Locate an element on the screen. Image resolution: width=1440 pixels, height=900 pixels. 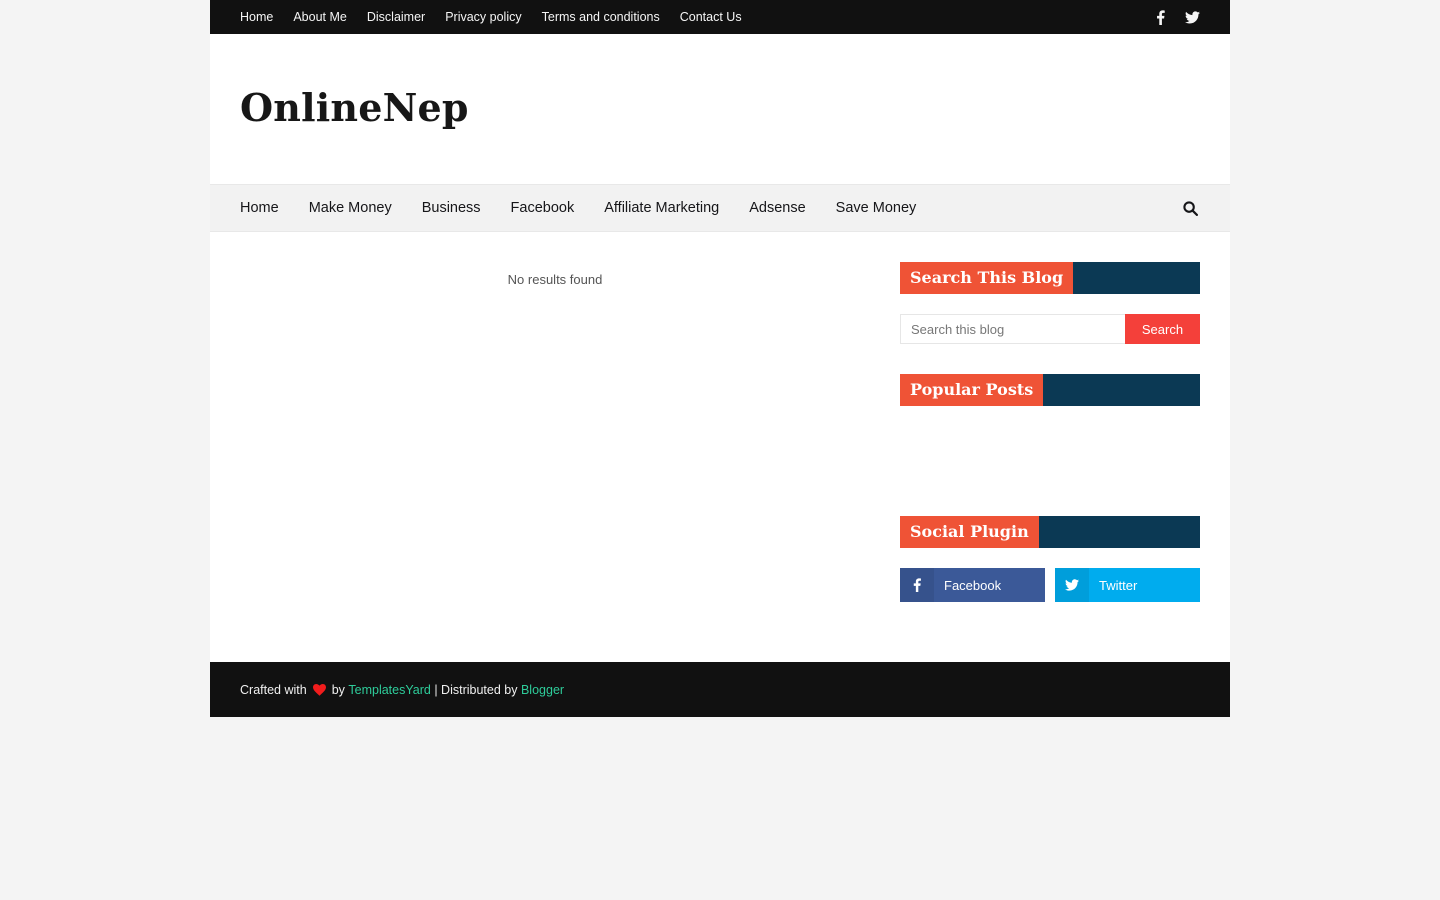
widget-title-bar: Search This Blog is located at coordinates (1050, 278).